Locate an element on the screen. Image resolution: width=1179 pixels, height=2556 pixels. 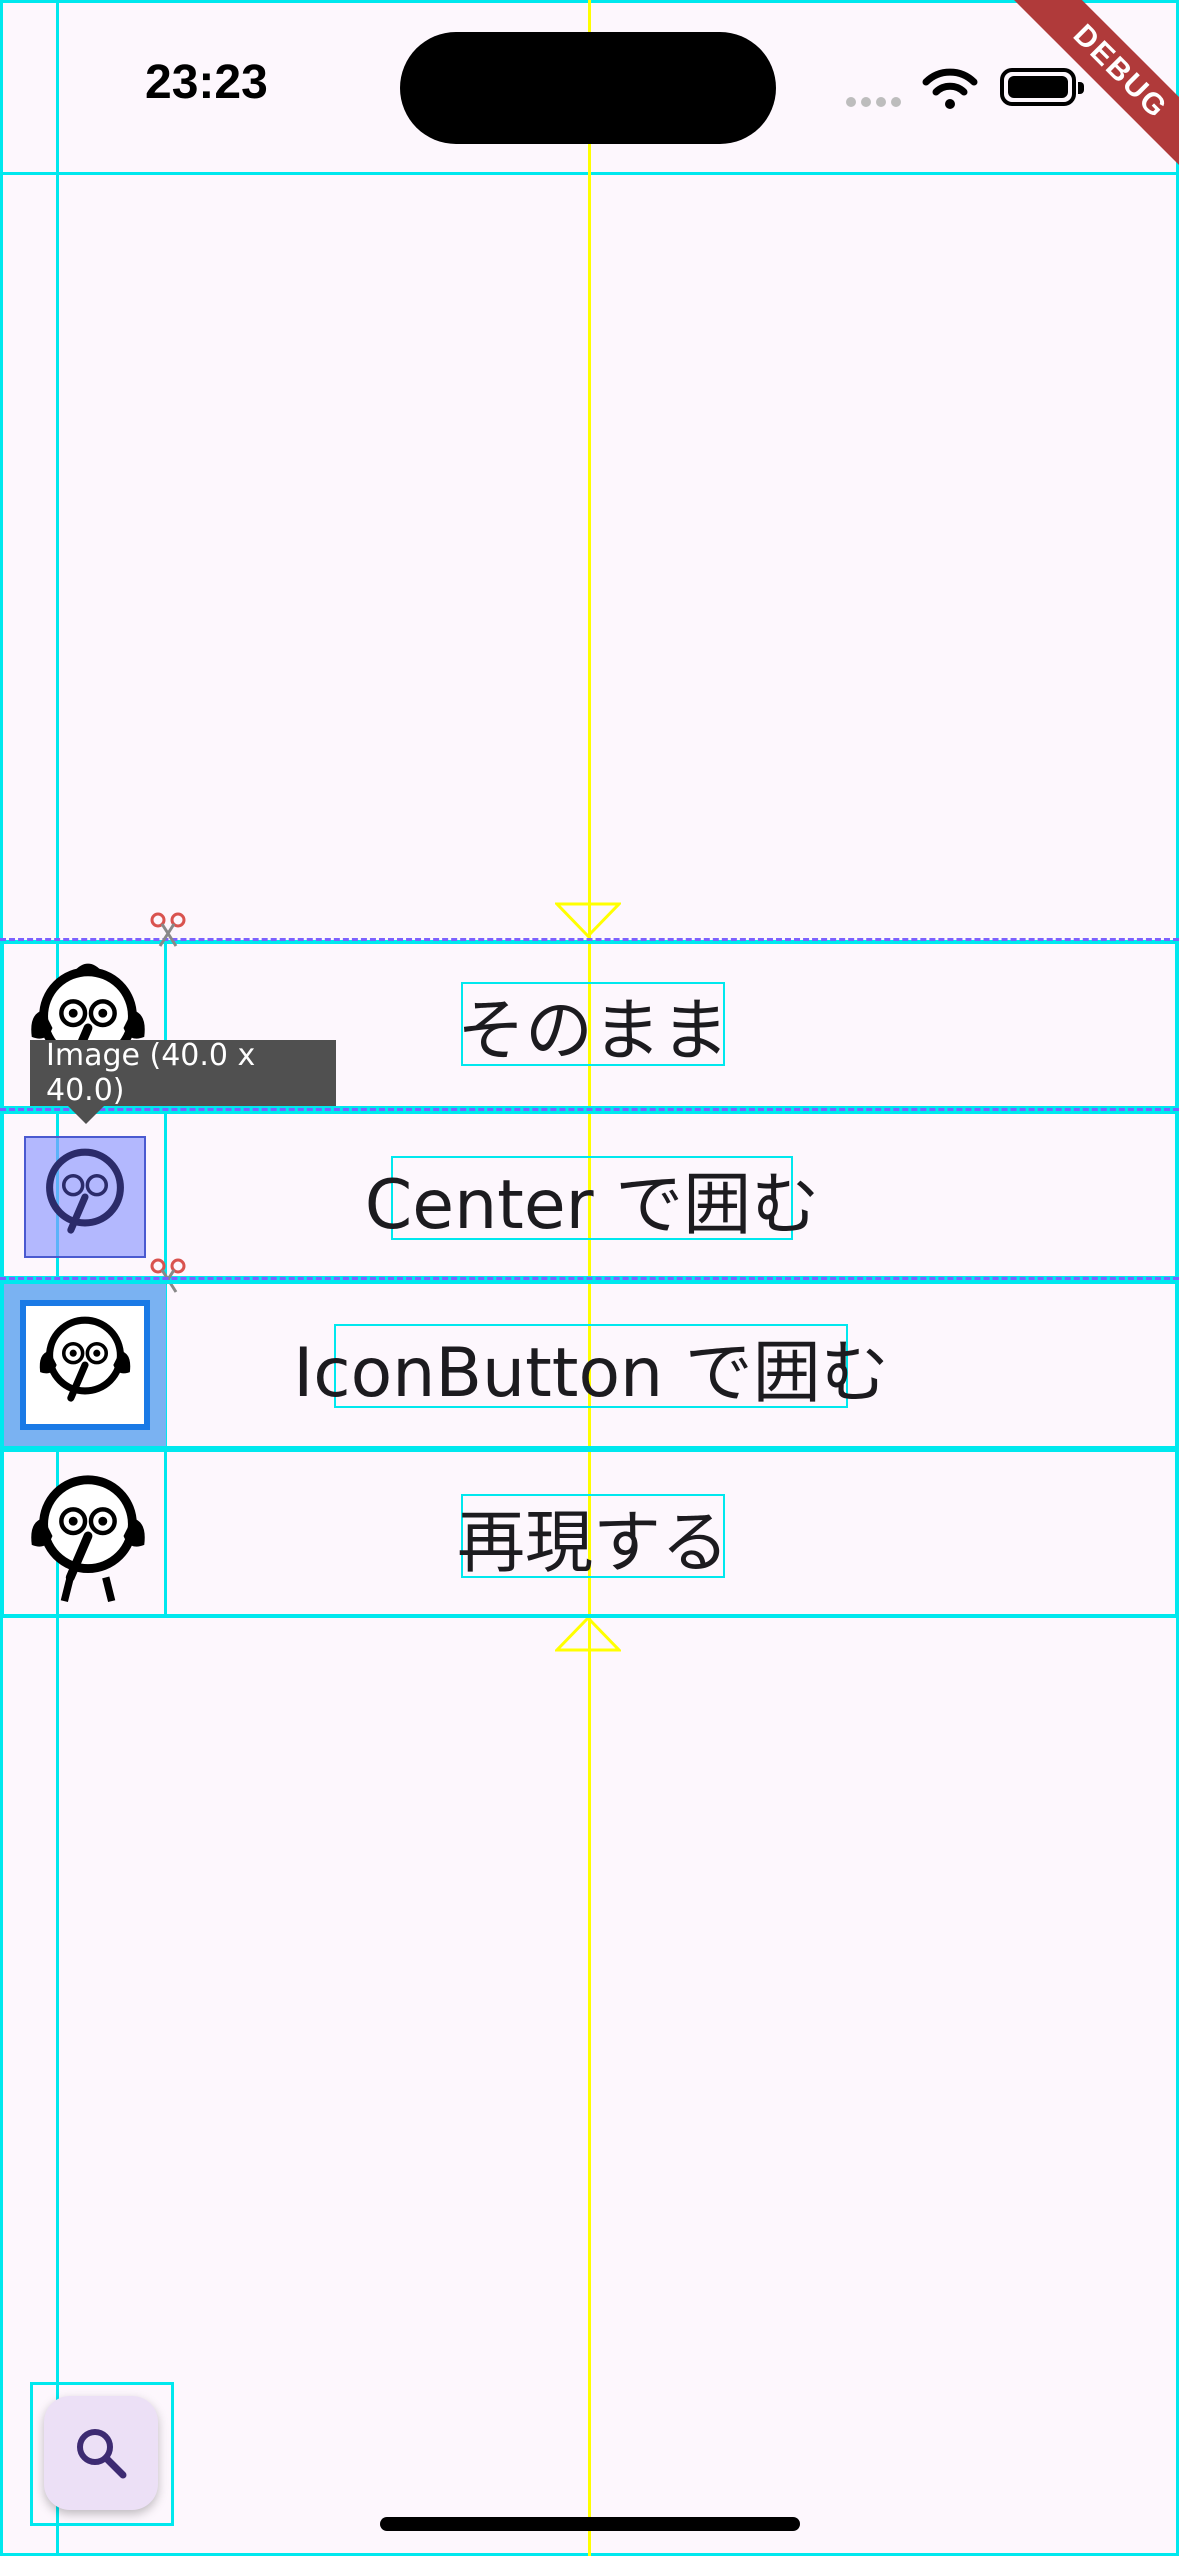
signal-dots-icon is located at coordinates (876, 100).